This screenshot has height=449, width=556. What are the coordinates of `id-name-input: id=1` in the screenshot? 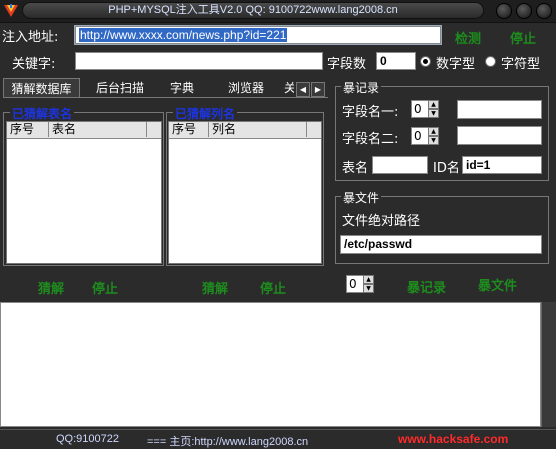 It's located at (502, 165).